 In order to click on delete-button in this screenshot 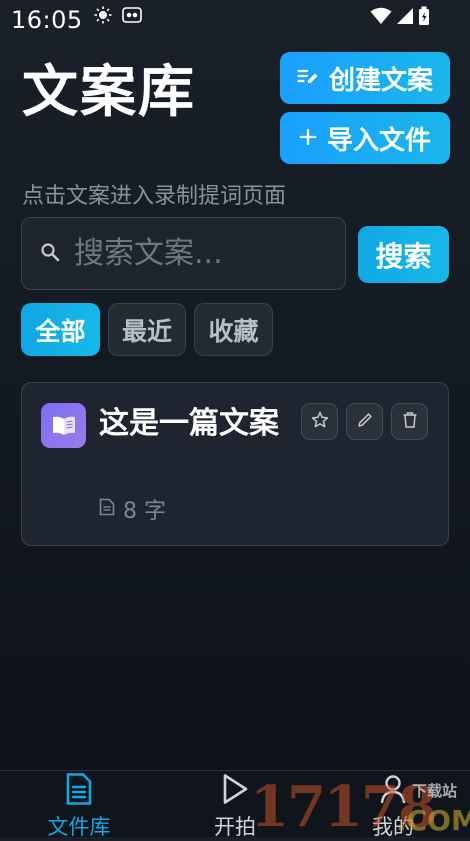, I will do `click(409, 421)`.